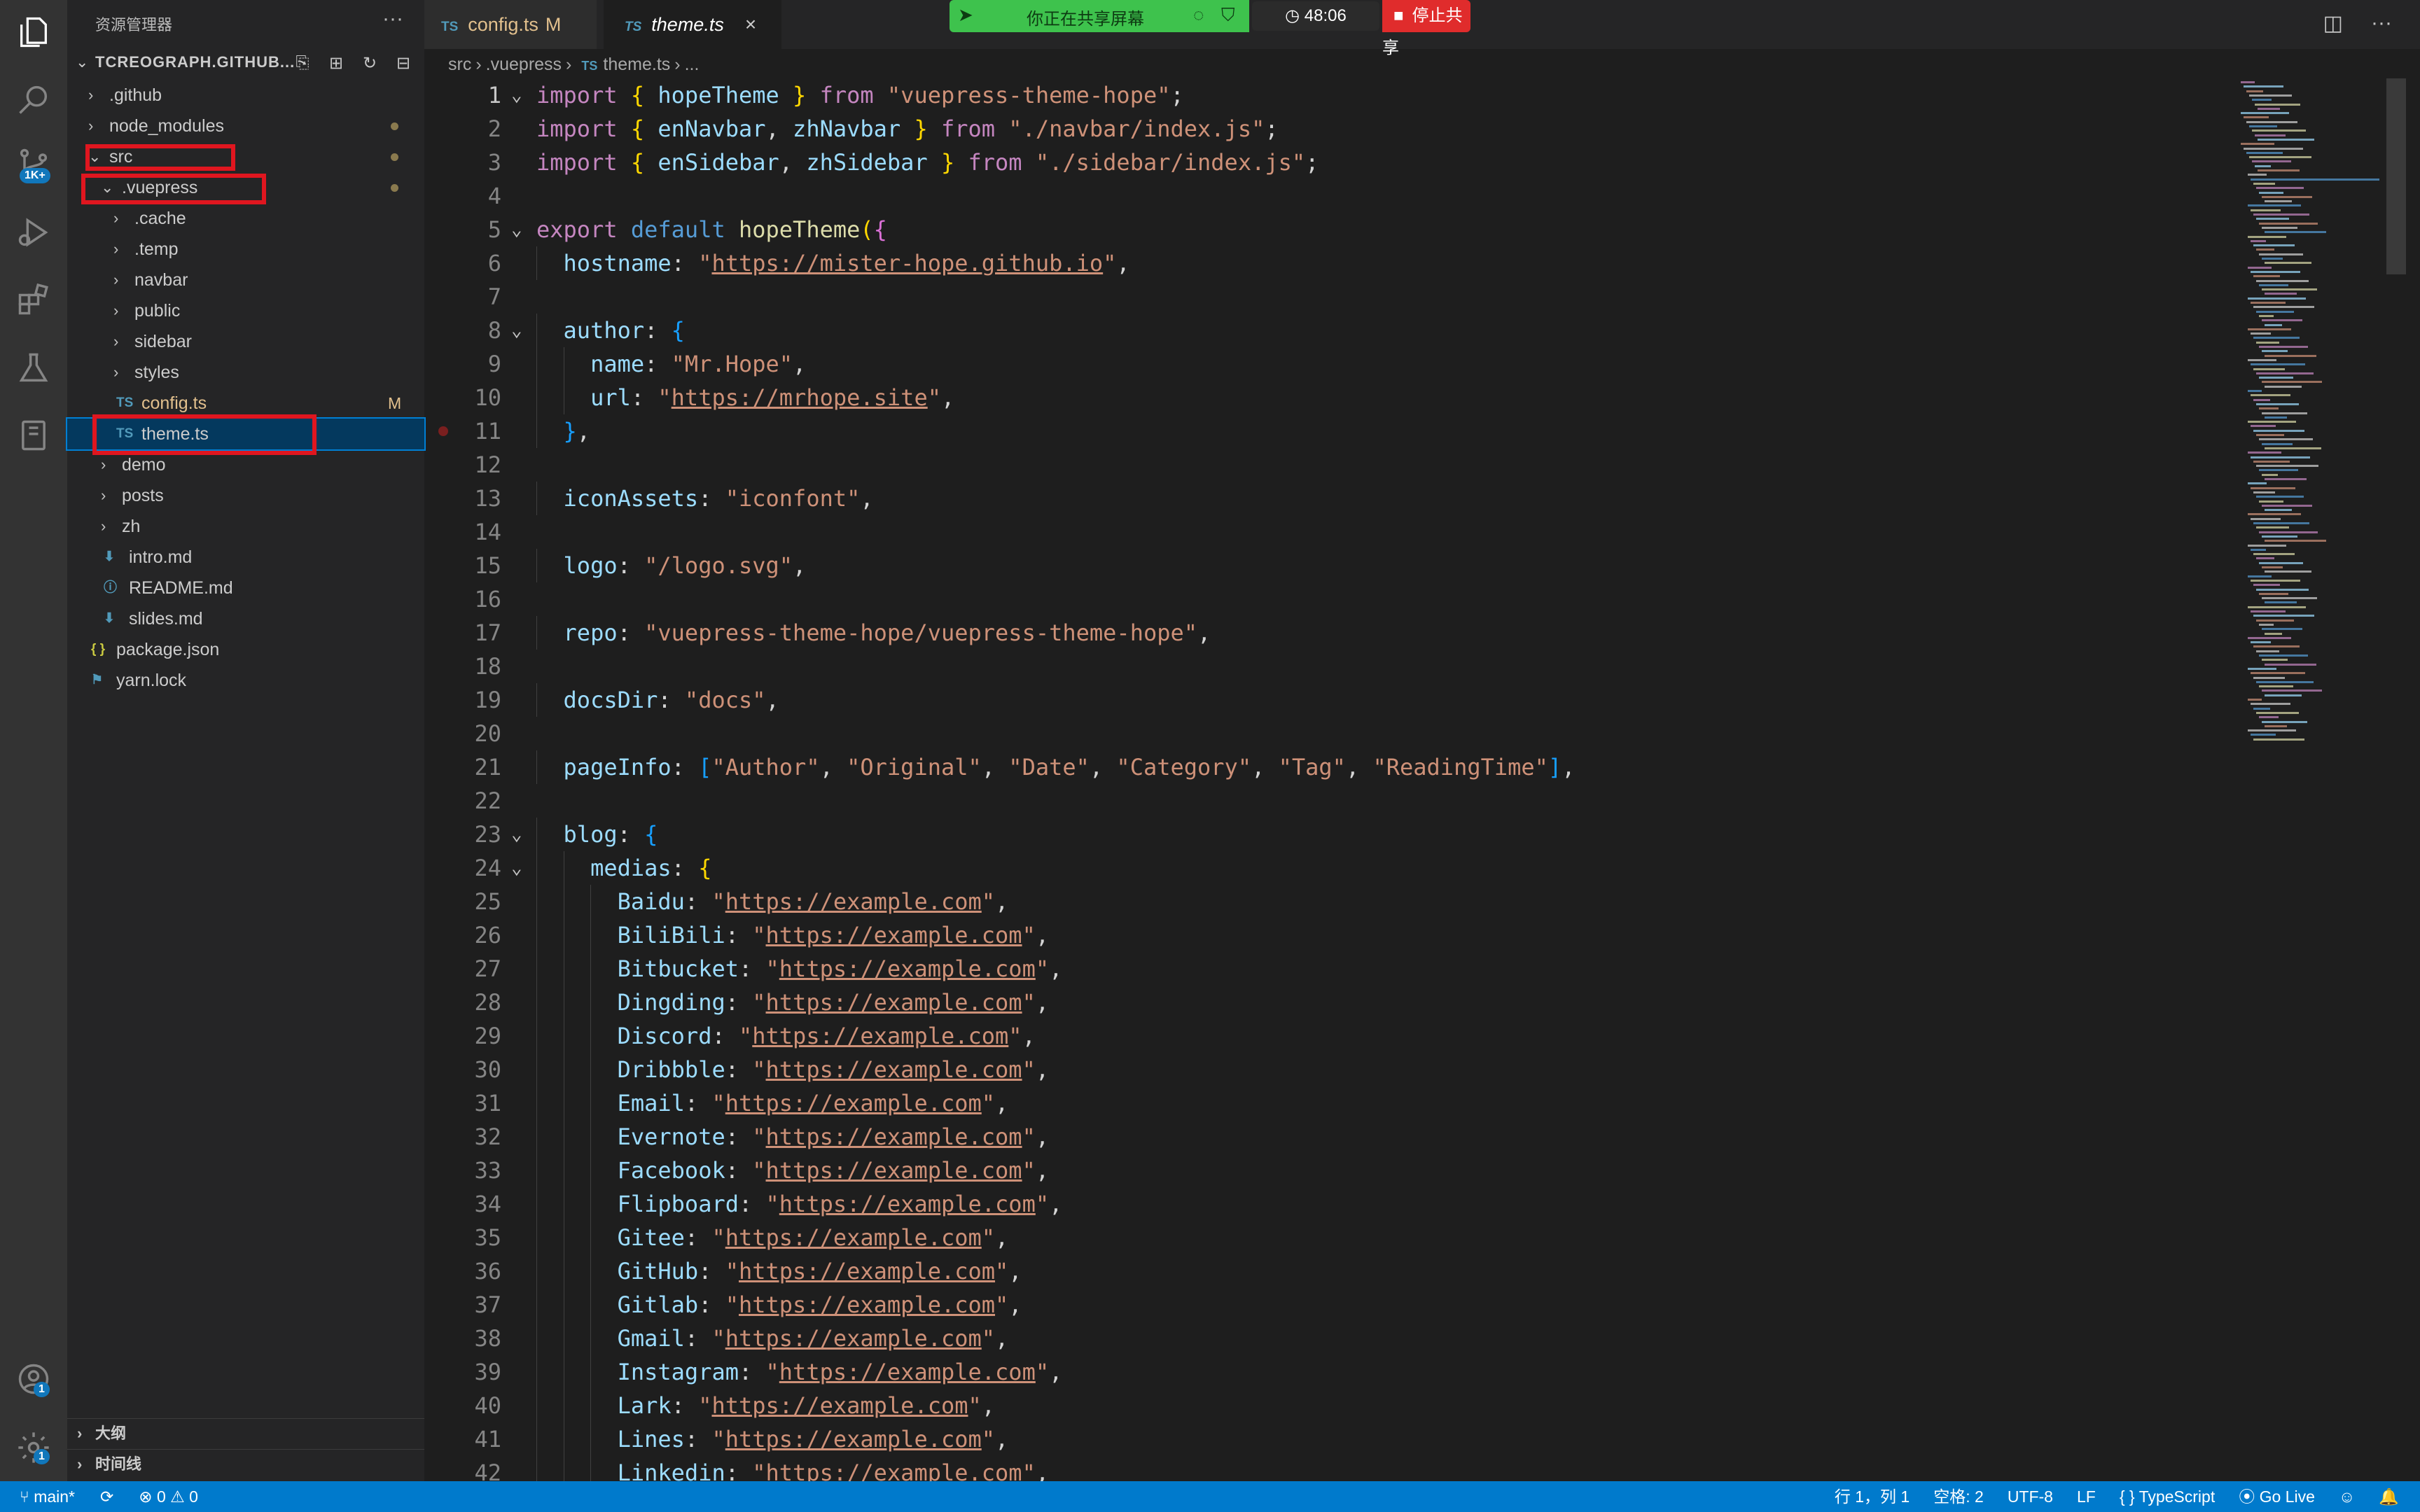 Image resolution: width=2420 pixels, height=1512 pixels. What do you see at coordinates (1198, 15) in the screenshot?
I see `pause-icon: ◌` at bounding box center [1198, 15].